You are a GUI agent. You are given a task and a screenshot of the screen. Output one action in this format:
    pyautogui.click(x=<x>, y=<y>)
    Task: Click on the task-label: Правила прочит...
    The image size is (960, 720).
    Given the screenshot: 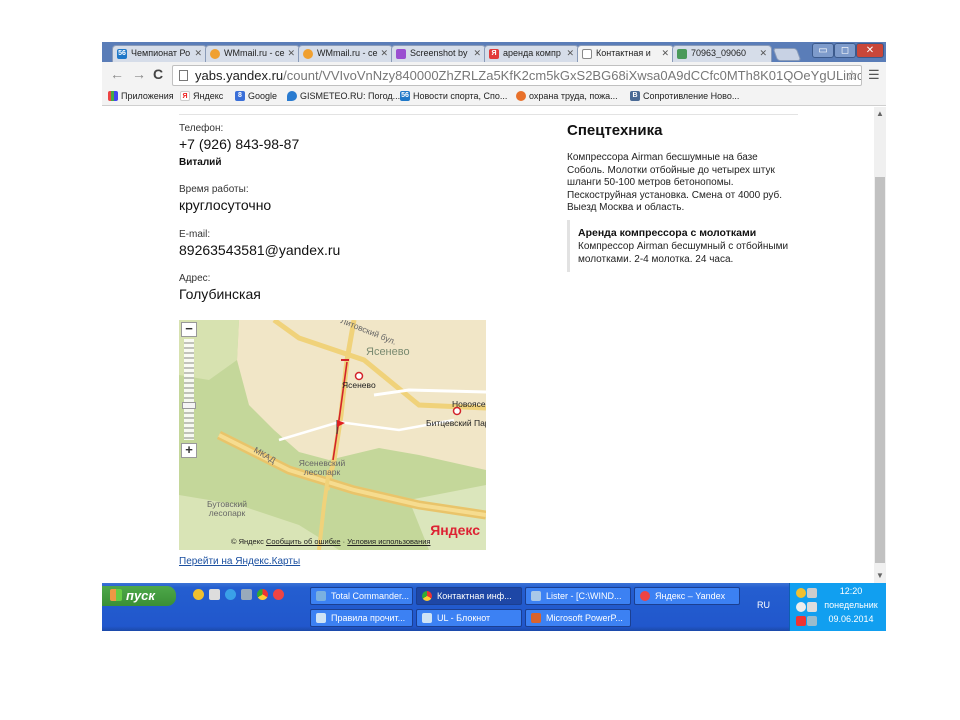 What is the action you would take?
    pyautogui.click(x=368, y=618)
    